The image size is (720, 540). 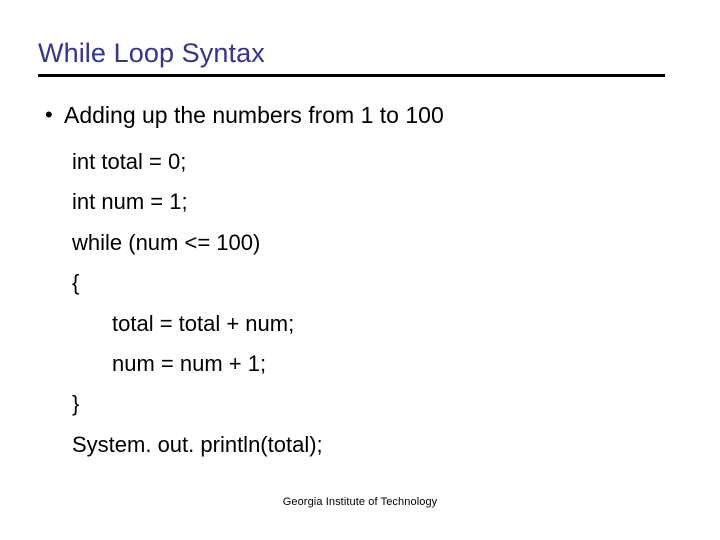 I want to click on code-line: while (num <= 100), so click(x=166, y=242).